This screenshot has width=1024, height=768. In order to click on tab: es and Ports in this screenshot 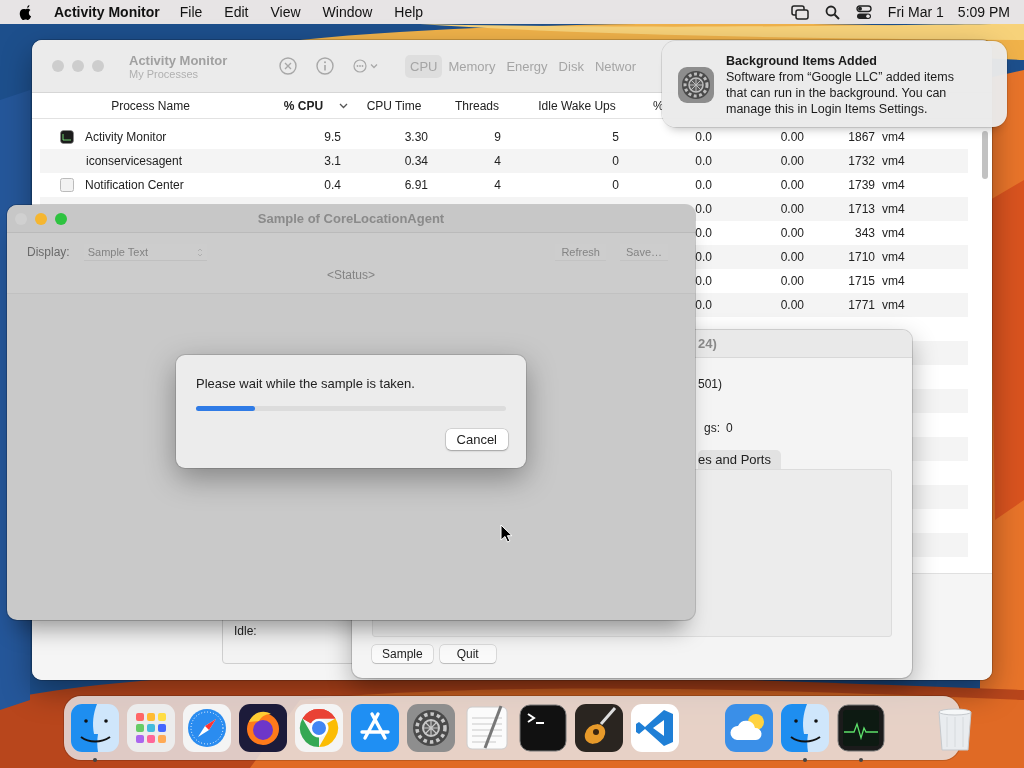, I will do `click(739, 459)`.